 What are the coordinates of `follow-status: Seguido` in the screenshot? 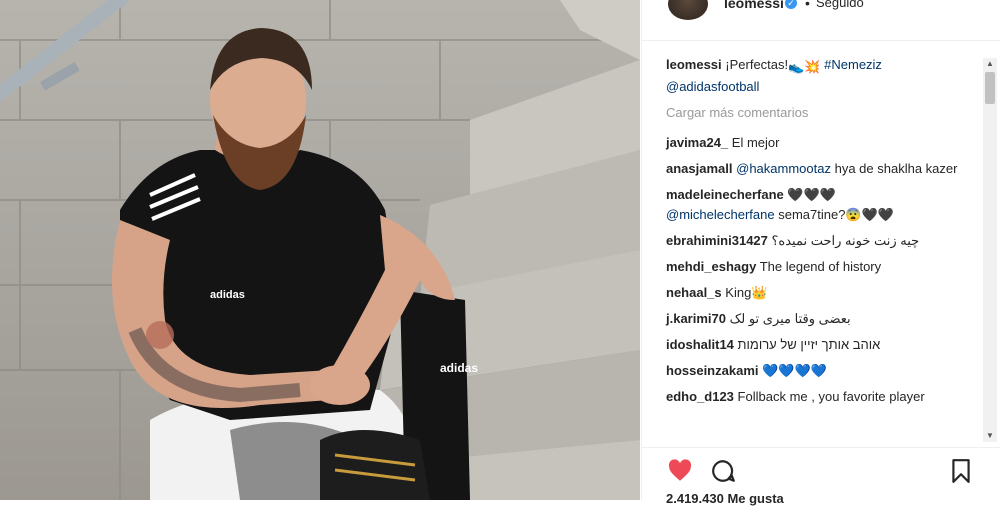 It's located at (840, 5).